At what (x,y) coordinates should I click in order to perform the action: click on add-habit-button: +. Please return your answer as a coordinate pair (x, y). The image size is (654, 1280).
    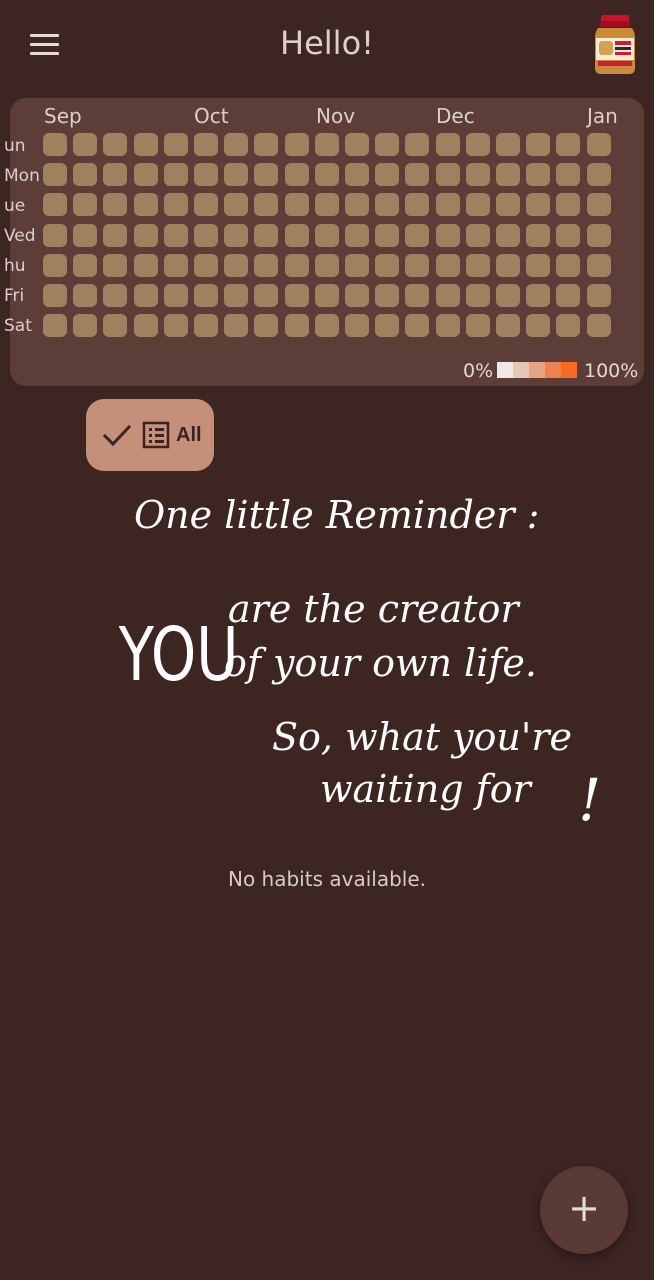
    Looking at the image, I should click on (584, 1210).